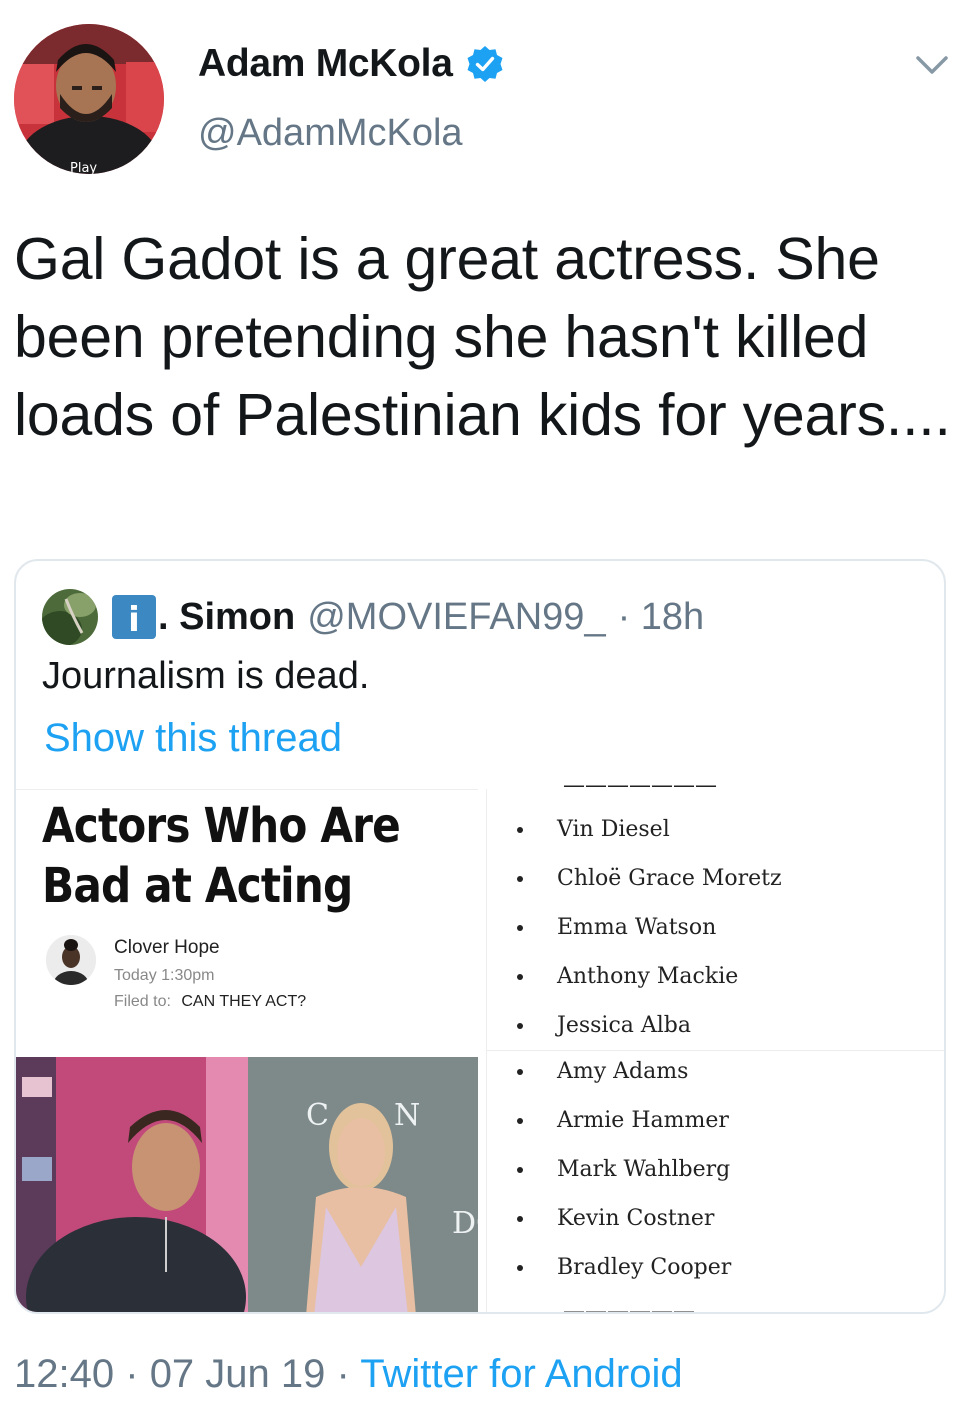 The image size is (980, 1408). I want to click on actor-list-item: Anthony Mackie, so click(627, 976).